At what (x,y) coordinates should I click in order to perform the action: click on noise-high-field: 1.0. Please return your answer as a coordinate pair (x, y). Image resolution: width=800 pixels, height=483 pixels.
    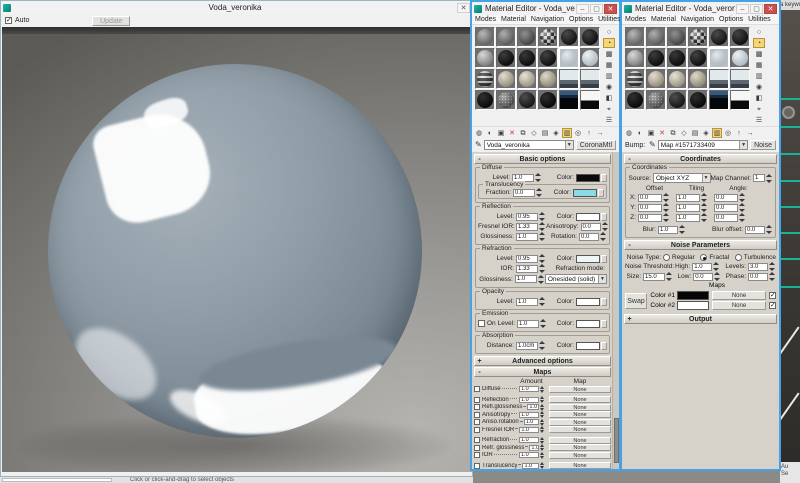
    Looking at the image, I should click on (702, 266).